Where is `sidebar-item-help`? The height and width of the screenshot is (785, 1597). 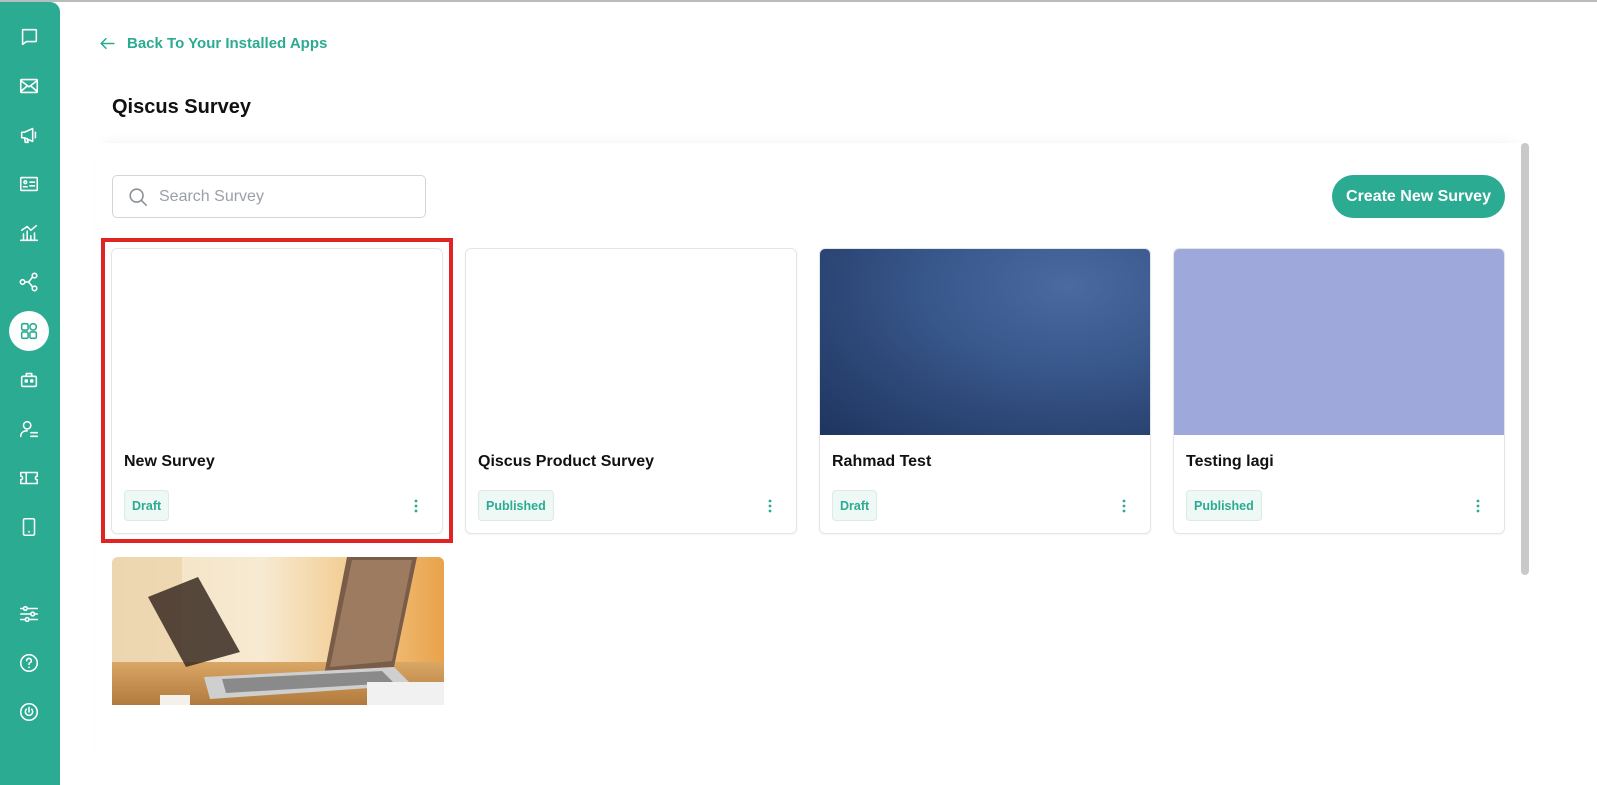
sidebar-item-help is located at coordinates (29, 663).